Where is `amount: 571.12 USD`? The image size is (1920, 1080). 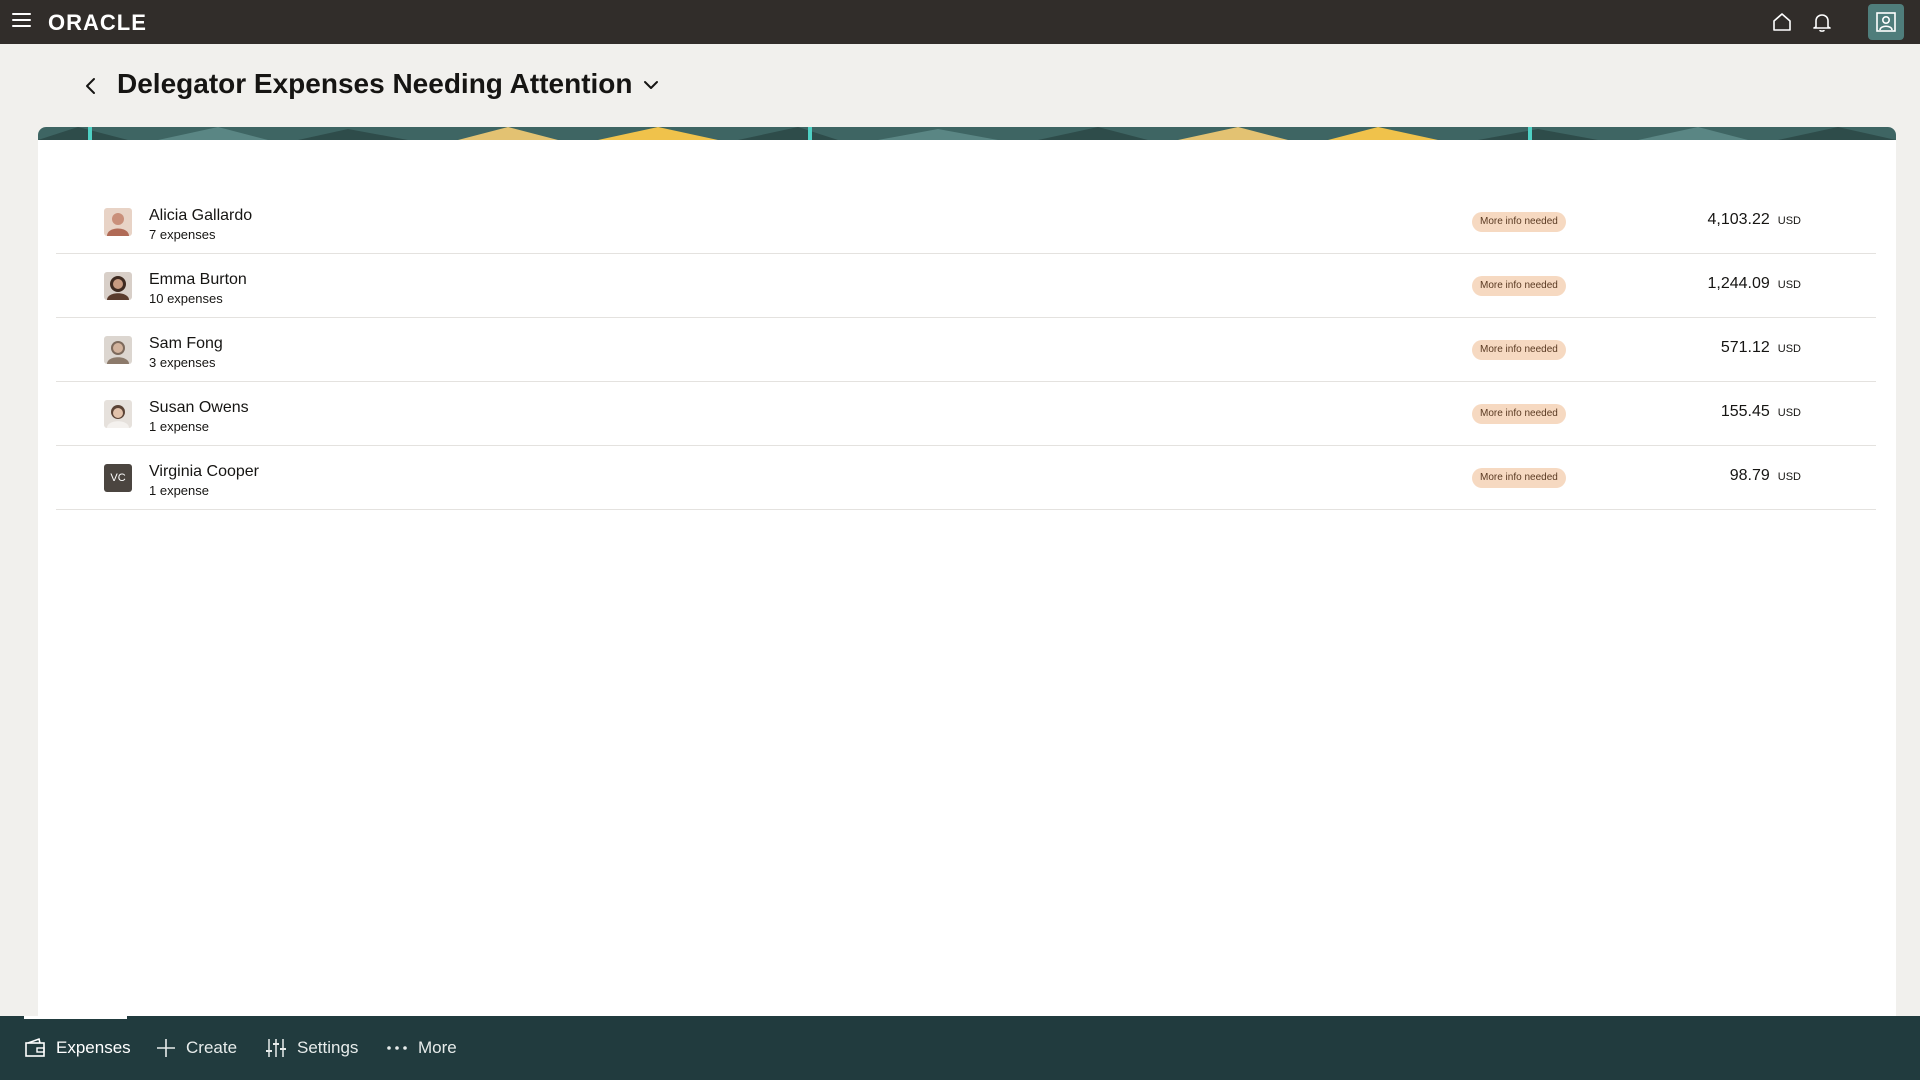
amount: 571.12 USD is located at coordinates (1761, 348).